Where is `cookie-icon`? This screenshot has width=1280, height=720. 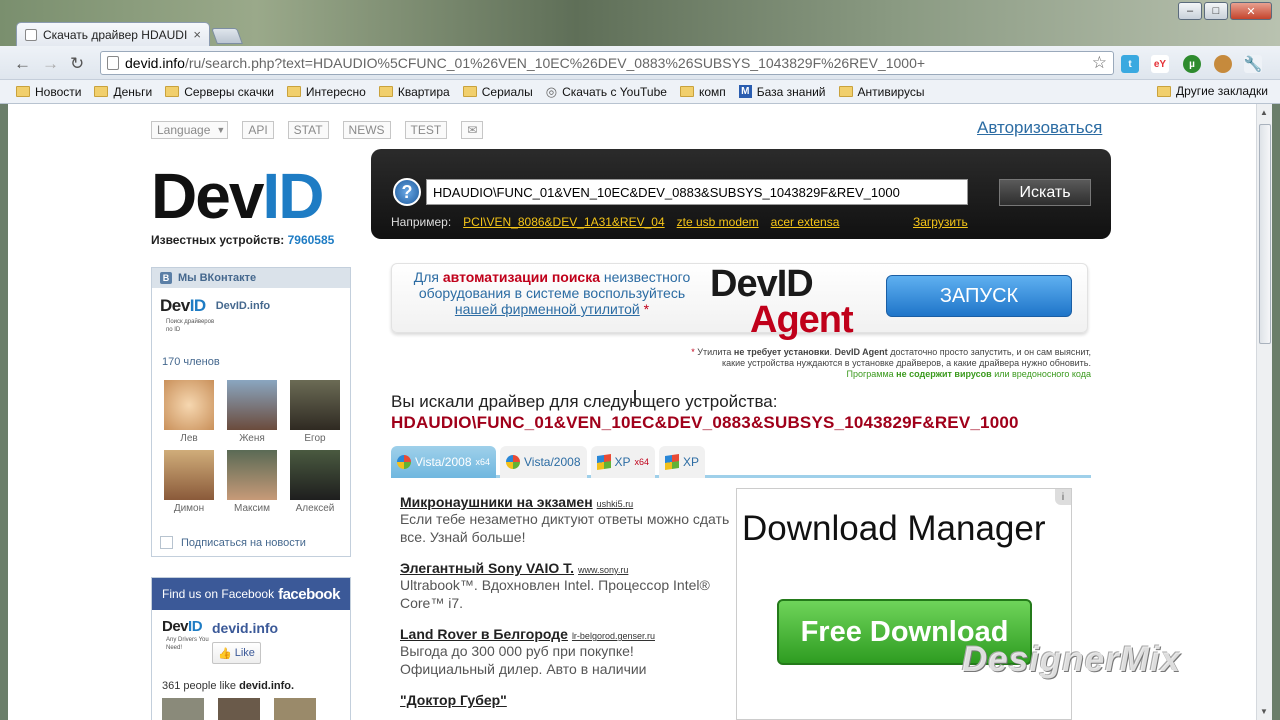
cookie-icon is located at coordinates (1223, 64).